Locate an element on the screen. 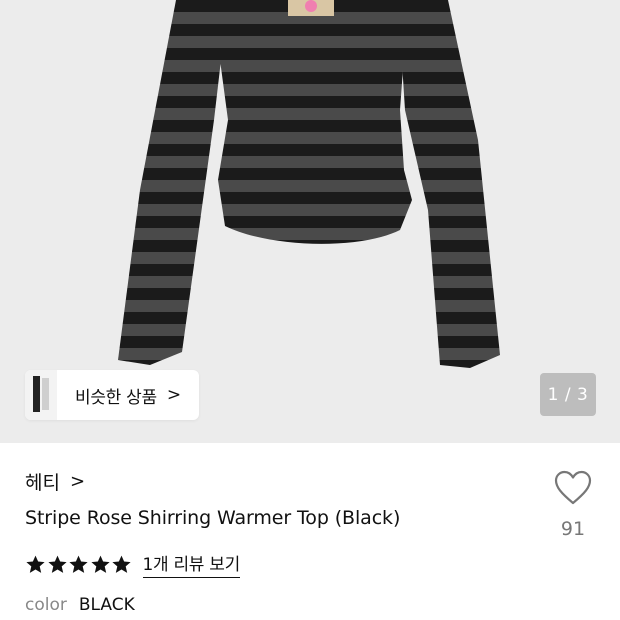 This screenshot has height=620, width=620. heart-icon is located at coordinates (573, 487).